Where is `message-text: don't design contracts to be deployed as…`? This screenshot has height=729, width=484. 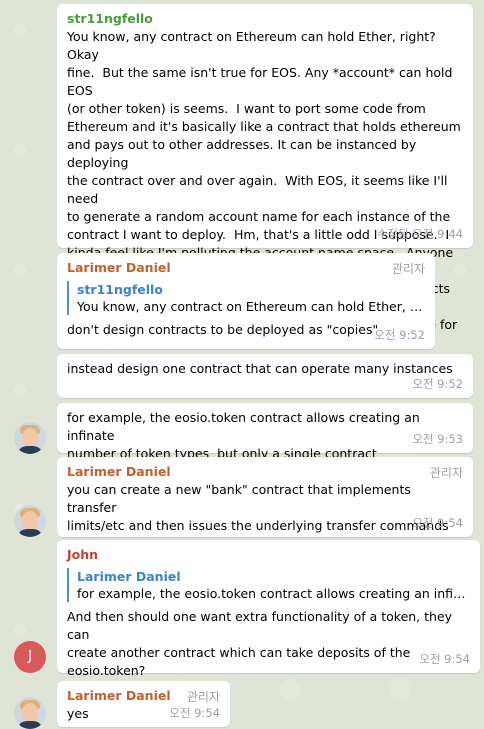 message-text: don't design contracts to be deployed as… is located at coordinates (223, 329).